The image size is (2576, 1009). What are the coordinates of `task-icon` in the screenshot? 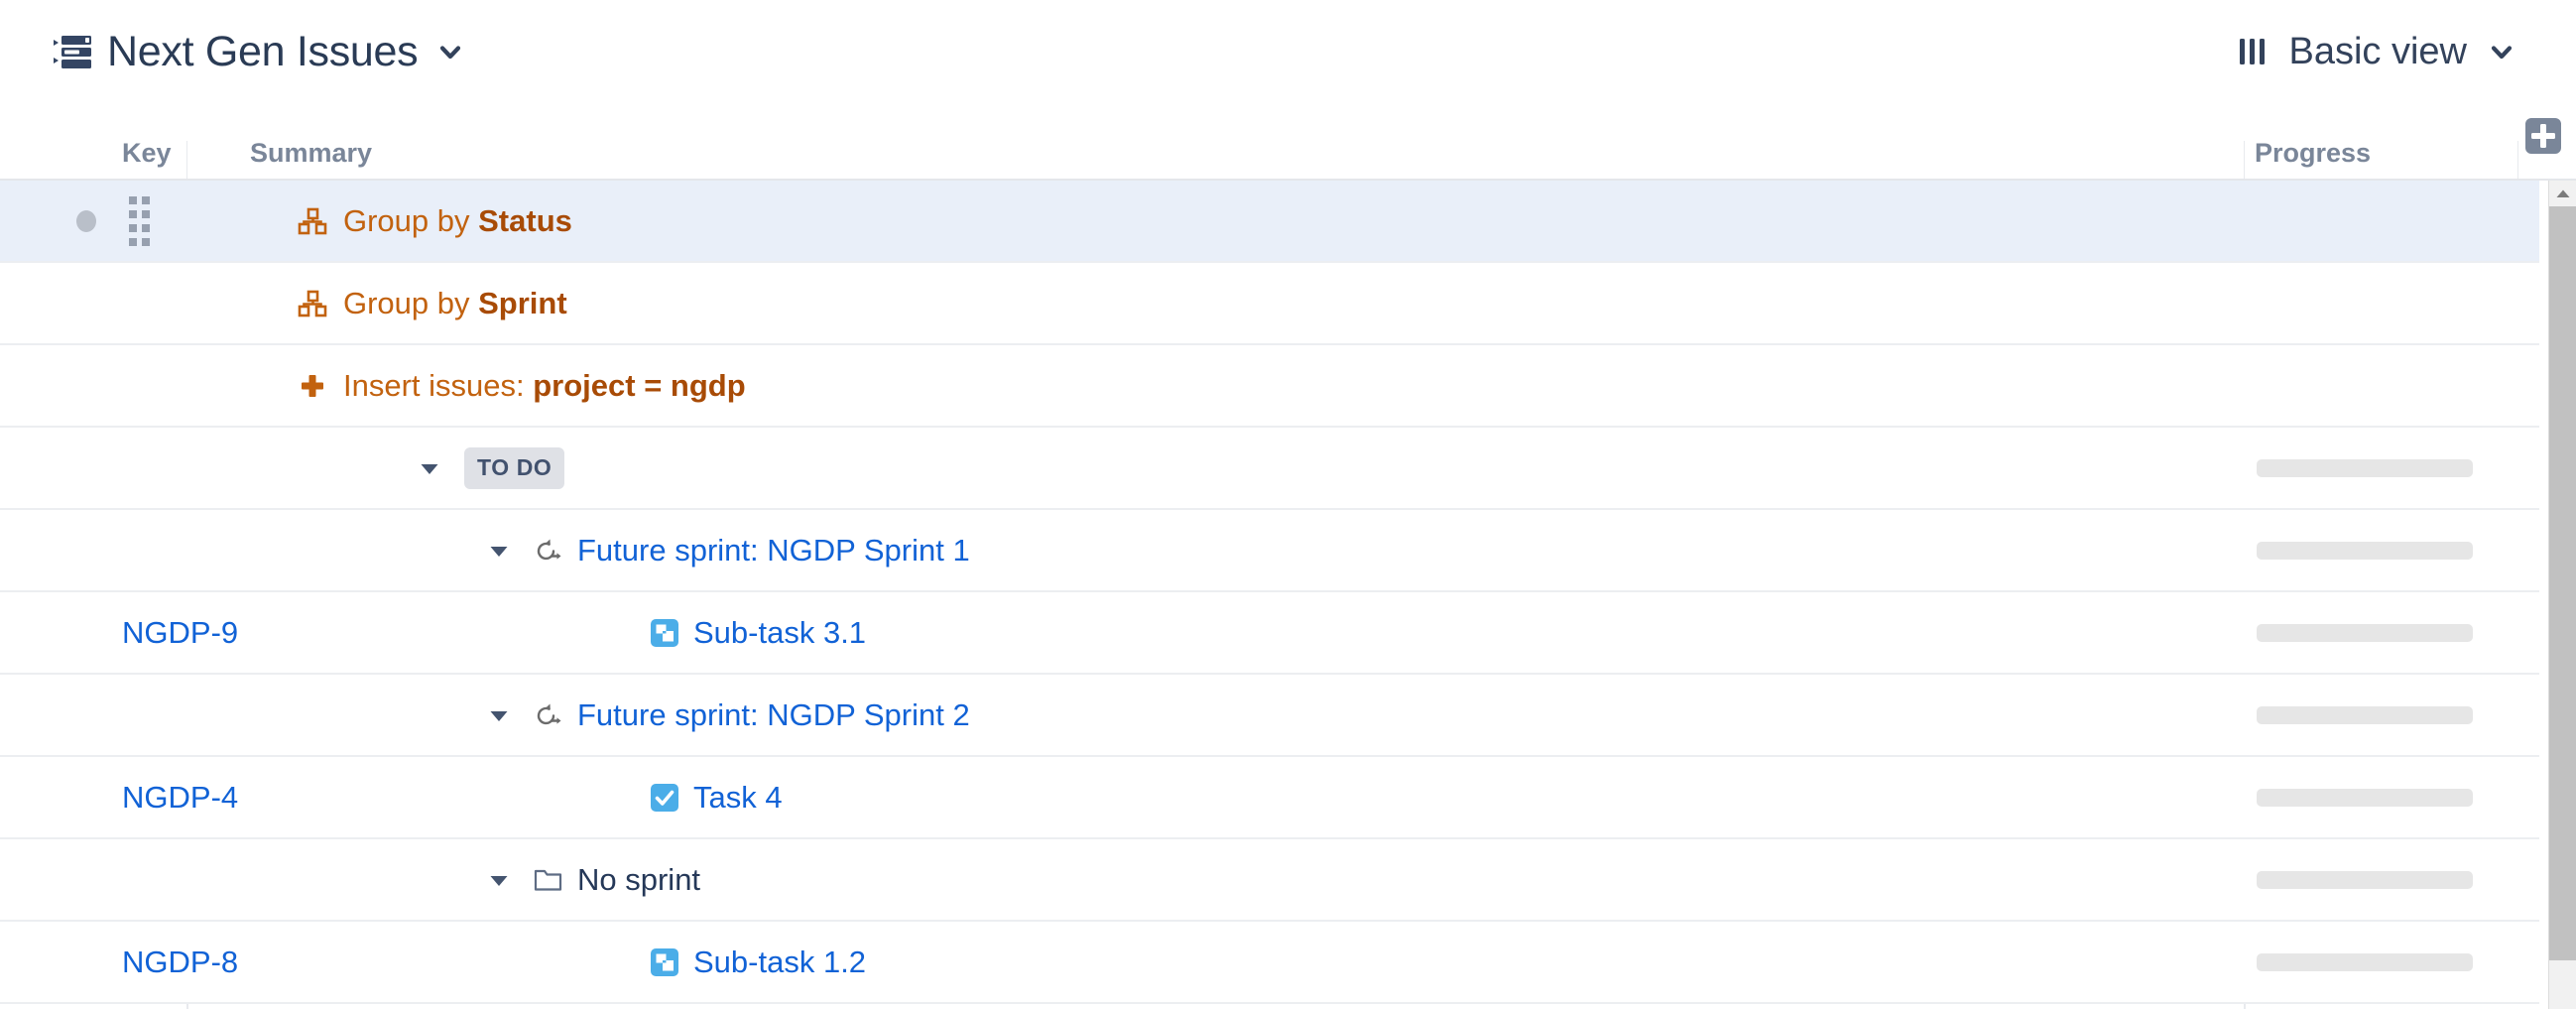 It's located at (664, 798).